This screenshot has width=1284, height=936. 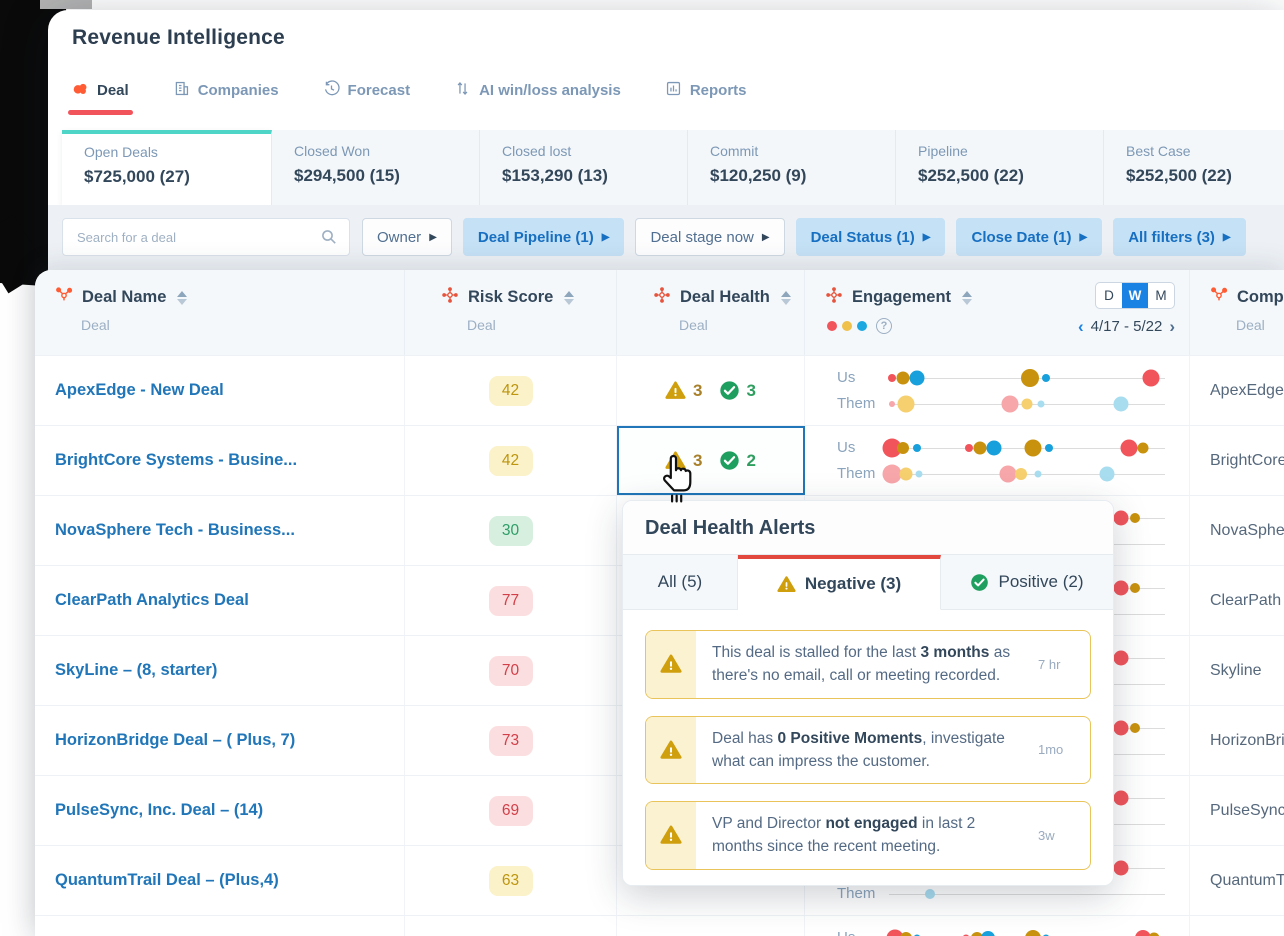 I want to click on column-header-companies: Companies Deal, so click(x=1237, y=312).